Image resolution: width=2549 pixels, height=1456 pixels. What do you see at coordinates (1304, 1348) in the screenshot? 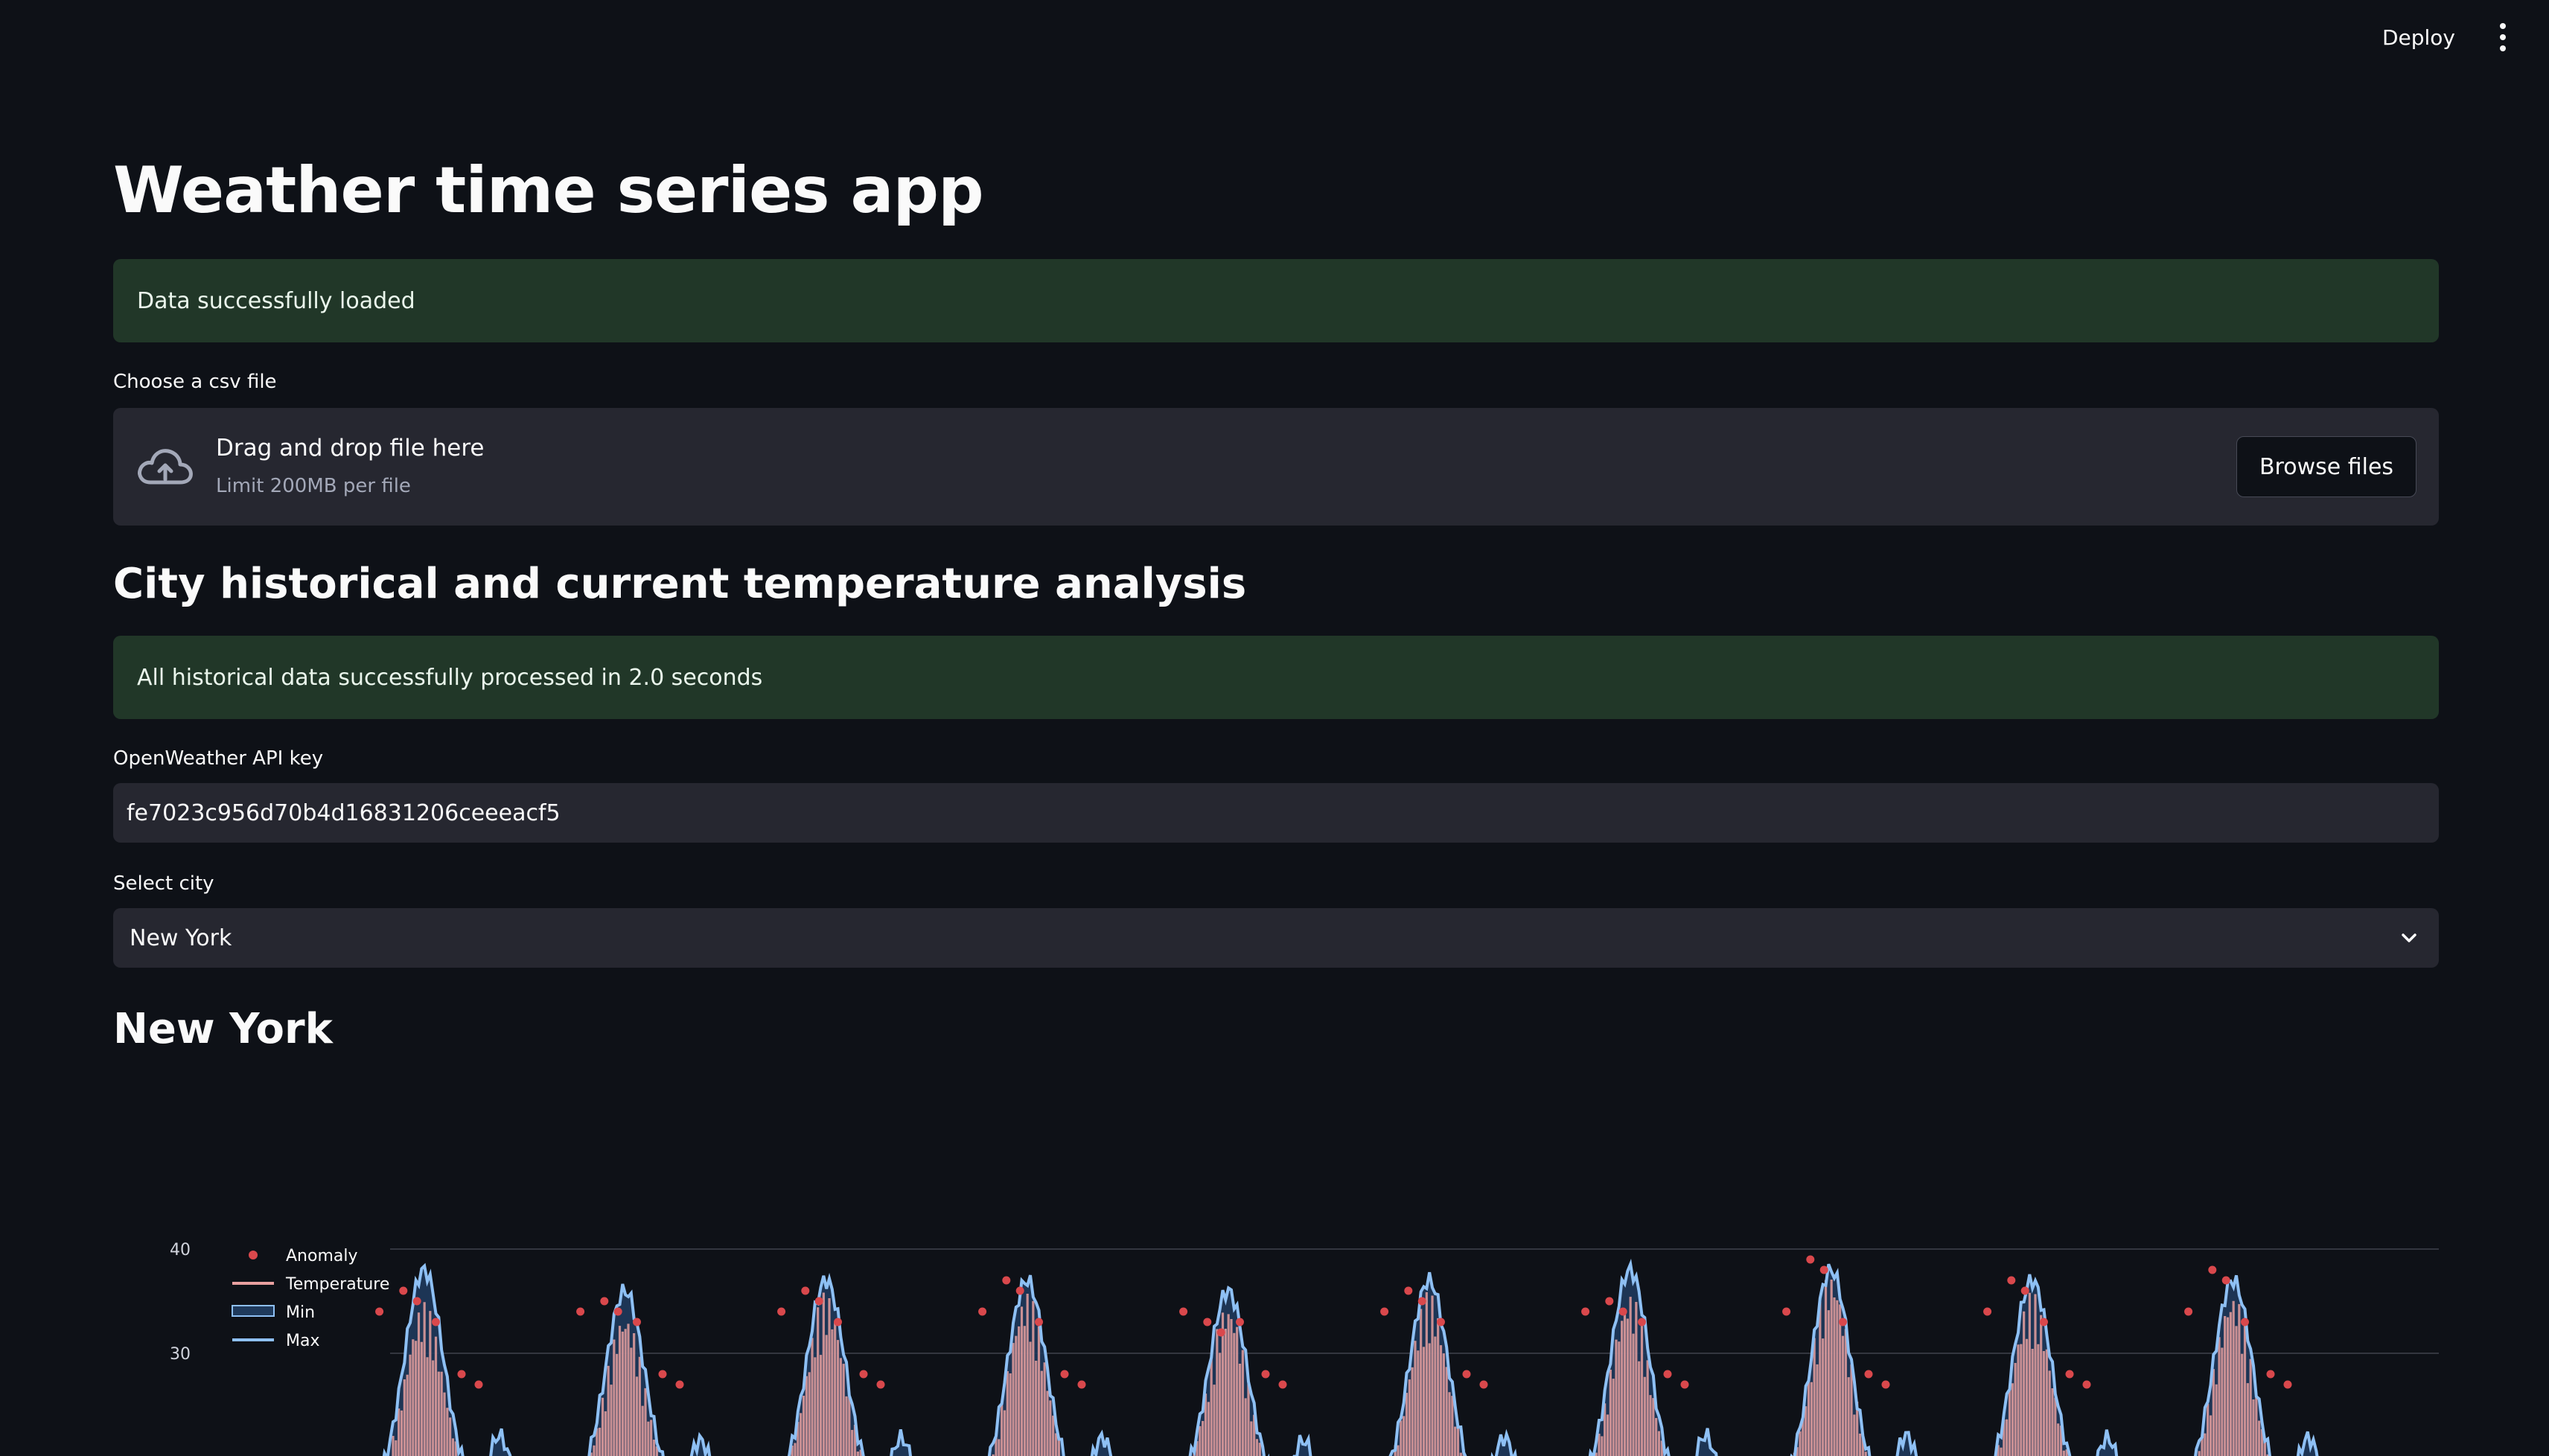
I see `temperature-chart-svg: 40 30 Anomaly Temperature Min Max` at bounding box center [1304, 1348].